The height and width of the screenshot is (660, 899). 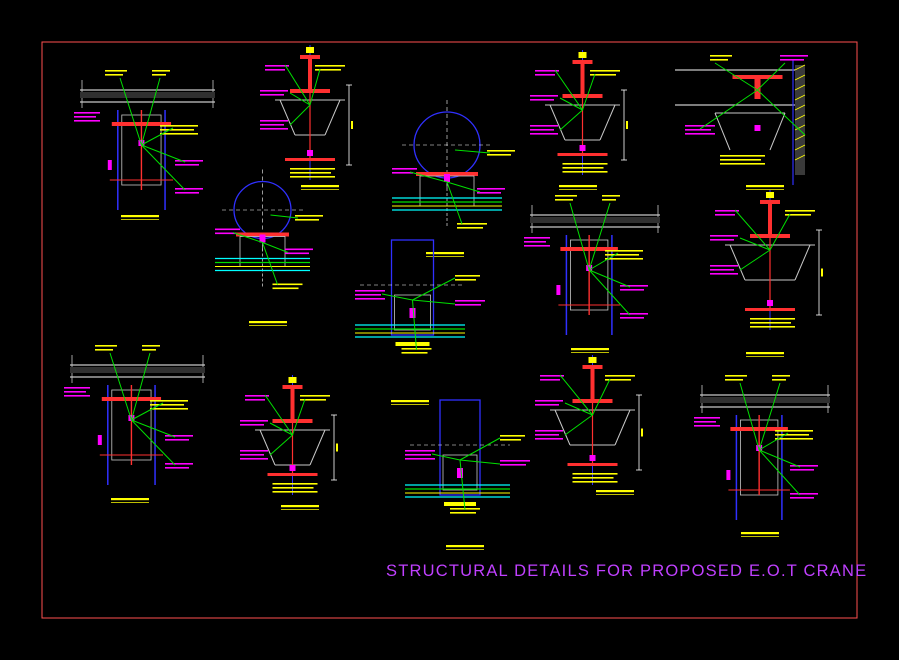 What do you see at coordinates (130, 500) in the screenshot?
I see `section-3-3-label` at bounding box center [130, 500].